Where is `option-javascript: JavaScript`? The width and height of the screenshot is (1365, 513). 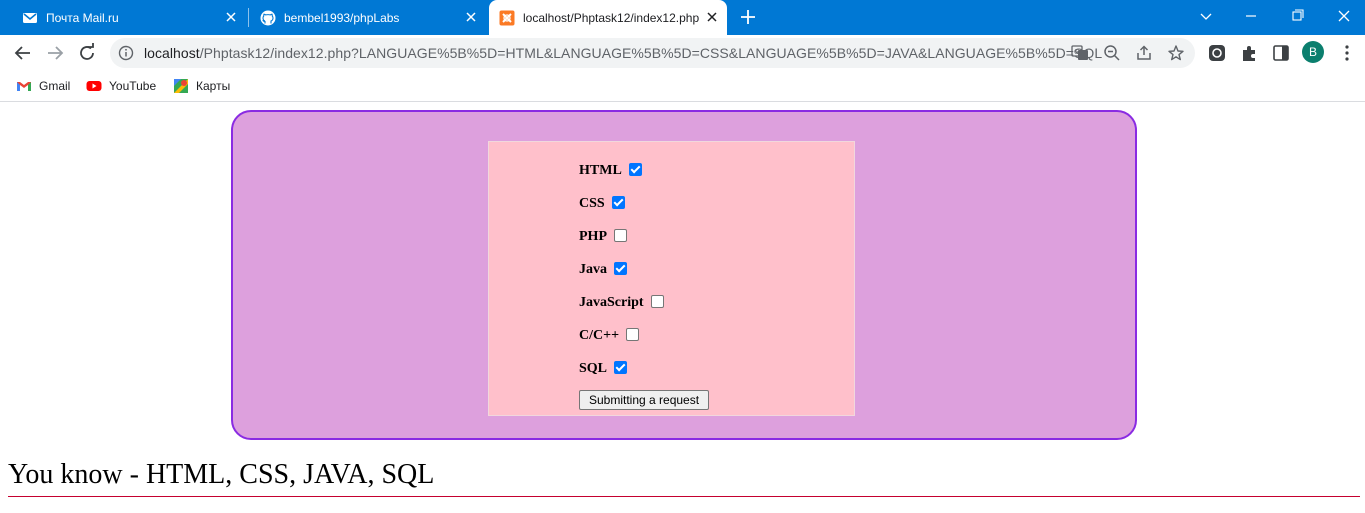
option-javascript: JavaScript is located at coordinates (621, 303).